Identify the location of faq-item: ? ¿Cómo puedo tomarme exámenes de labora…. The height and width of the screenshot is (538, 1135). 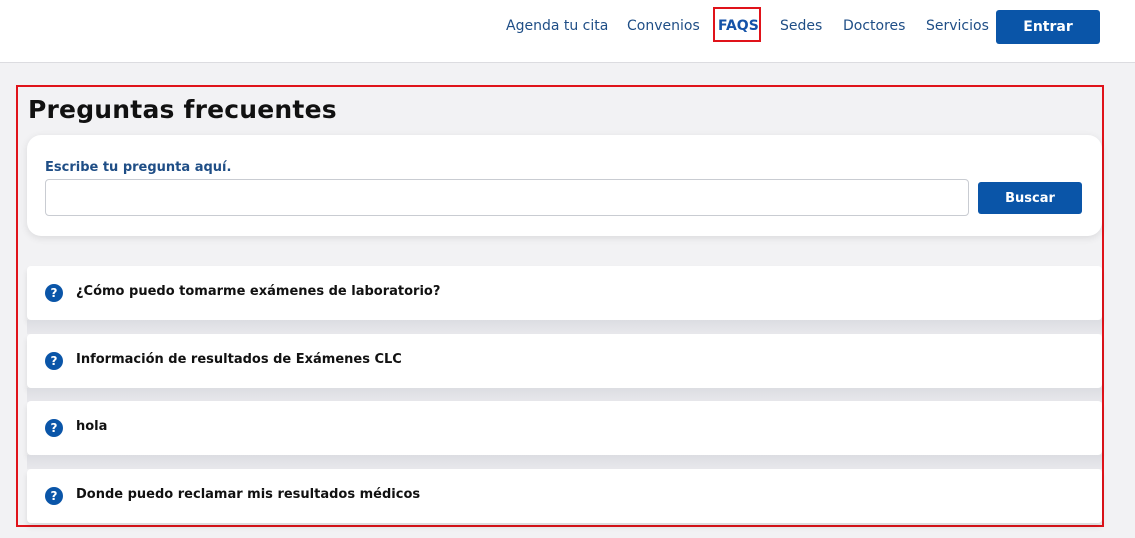
(564, 300).